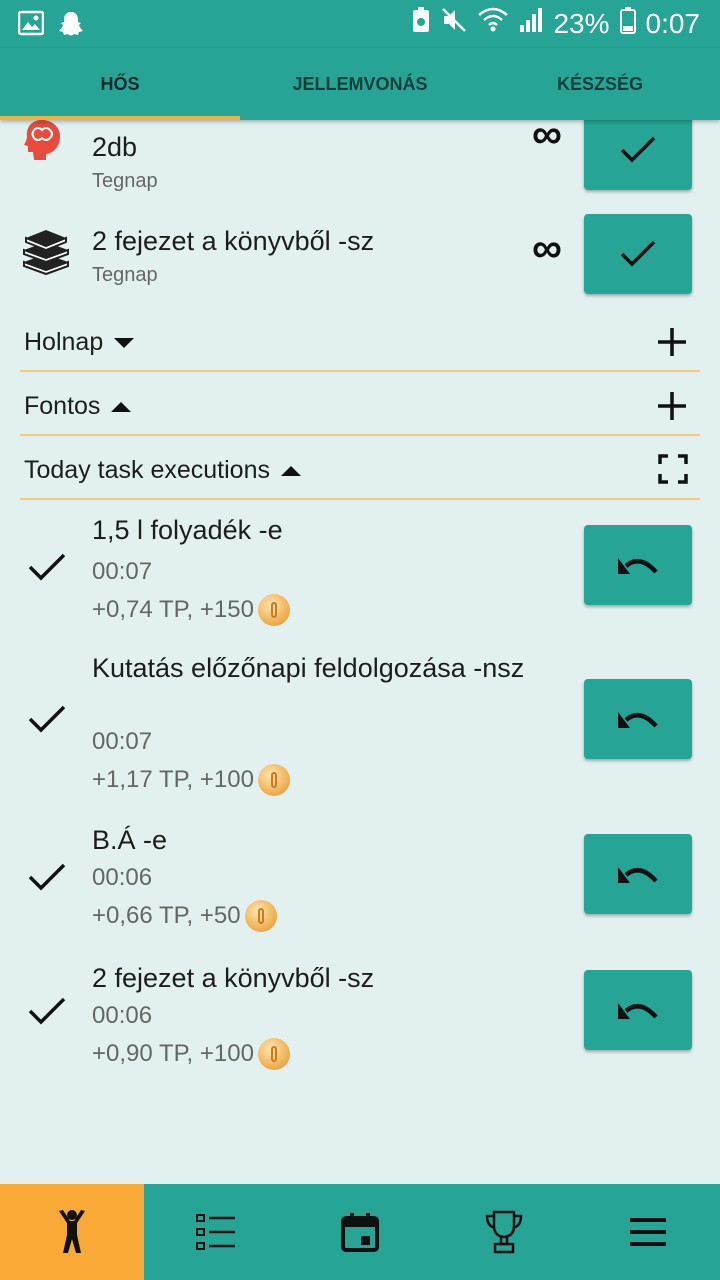 The width and height of the screenshot is (720, 1280). Describe the element at coordinates (173, 609) in the screenshot. I see `reward-text: +0,74 TP, +150` at that location.